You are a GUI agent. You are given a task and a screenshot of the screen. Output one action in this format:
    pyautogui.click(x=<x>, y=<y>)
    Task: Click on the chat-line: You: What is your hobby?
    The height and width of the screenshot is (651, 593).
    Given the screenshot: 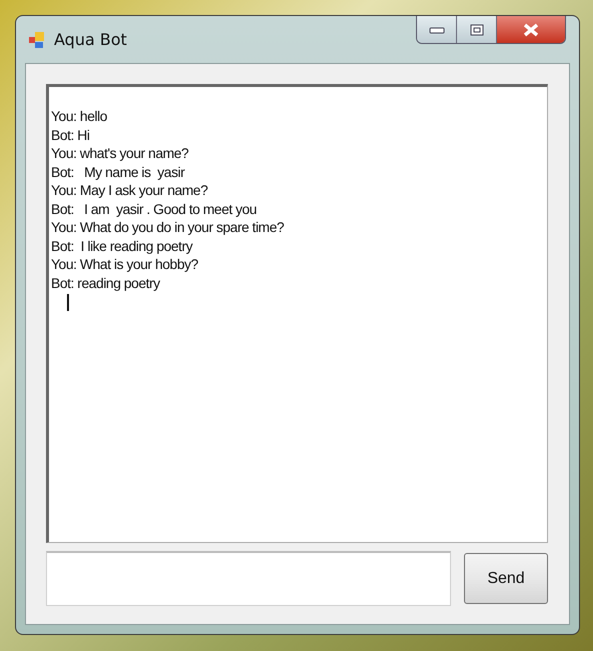 What is the action you would take?
    pyautogui.click(x=124, y=264)
    